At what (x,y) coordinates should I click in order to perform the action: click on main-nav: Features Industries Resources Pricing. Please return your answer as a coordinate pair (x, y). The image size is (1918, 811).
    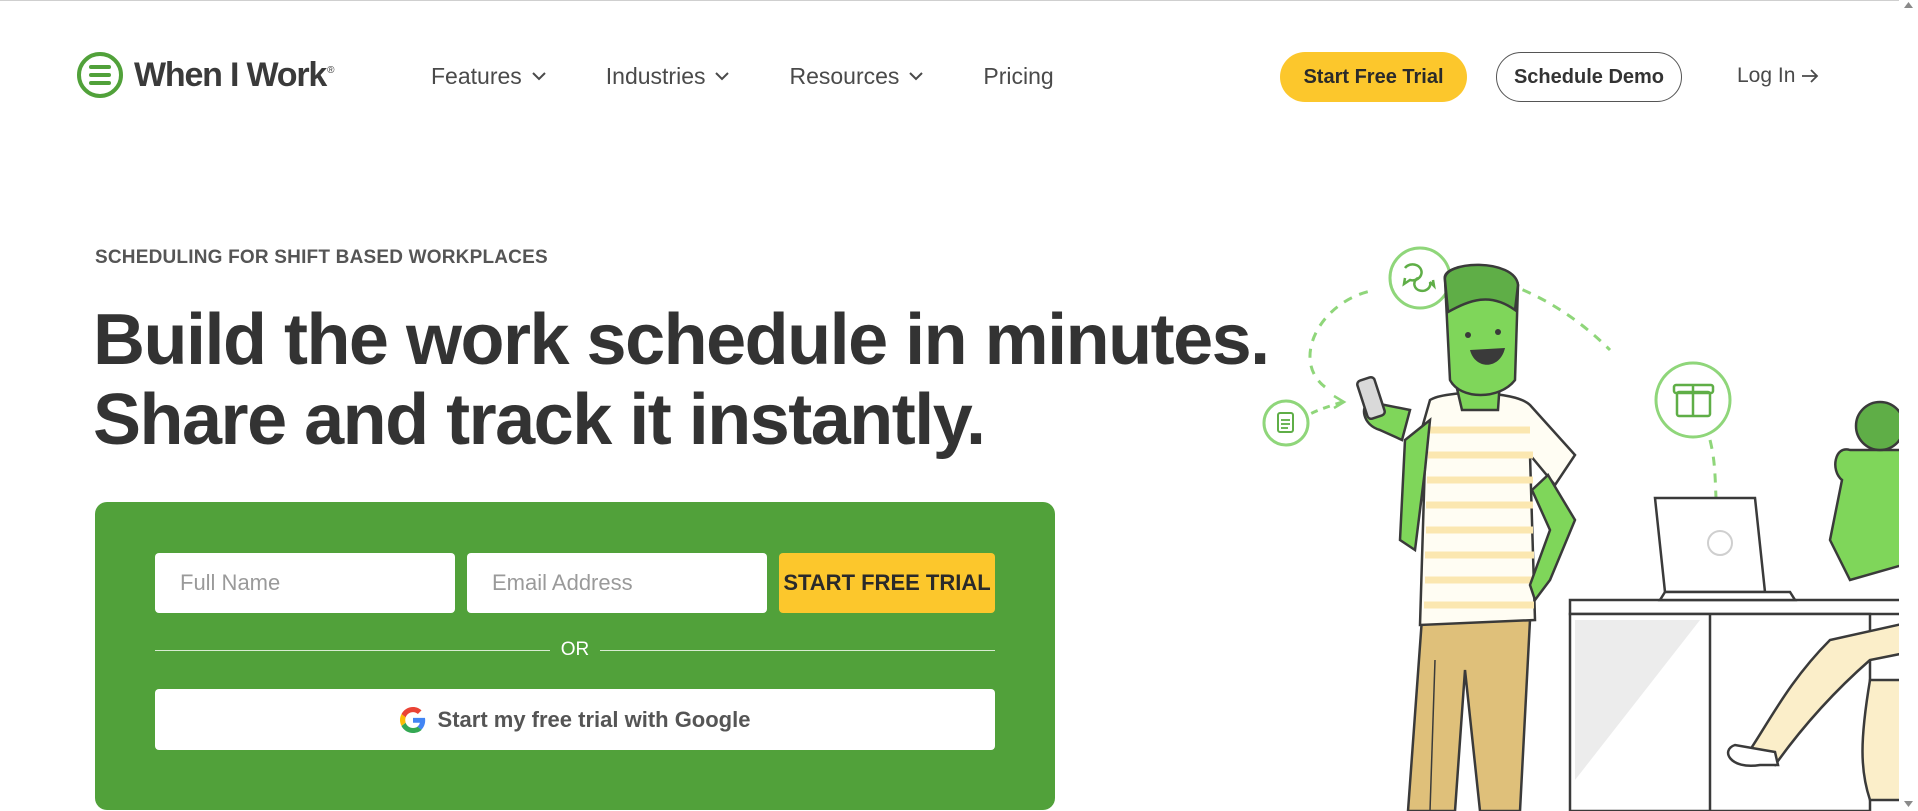
    Looking at the image, I should click on (772, 76).